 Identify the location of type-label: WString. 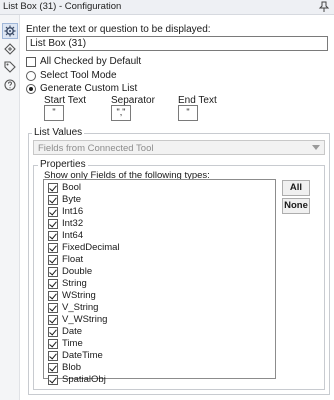
(79, 295).